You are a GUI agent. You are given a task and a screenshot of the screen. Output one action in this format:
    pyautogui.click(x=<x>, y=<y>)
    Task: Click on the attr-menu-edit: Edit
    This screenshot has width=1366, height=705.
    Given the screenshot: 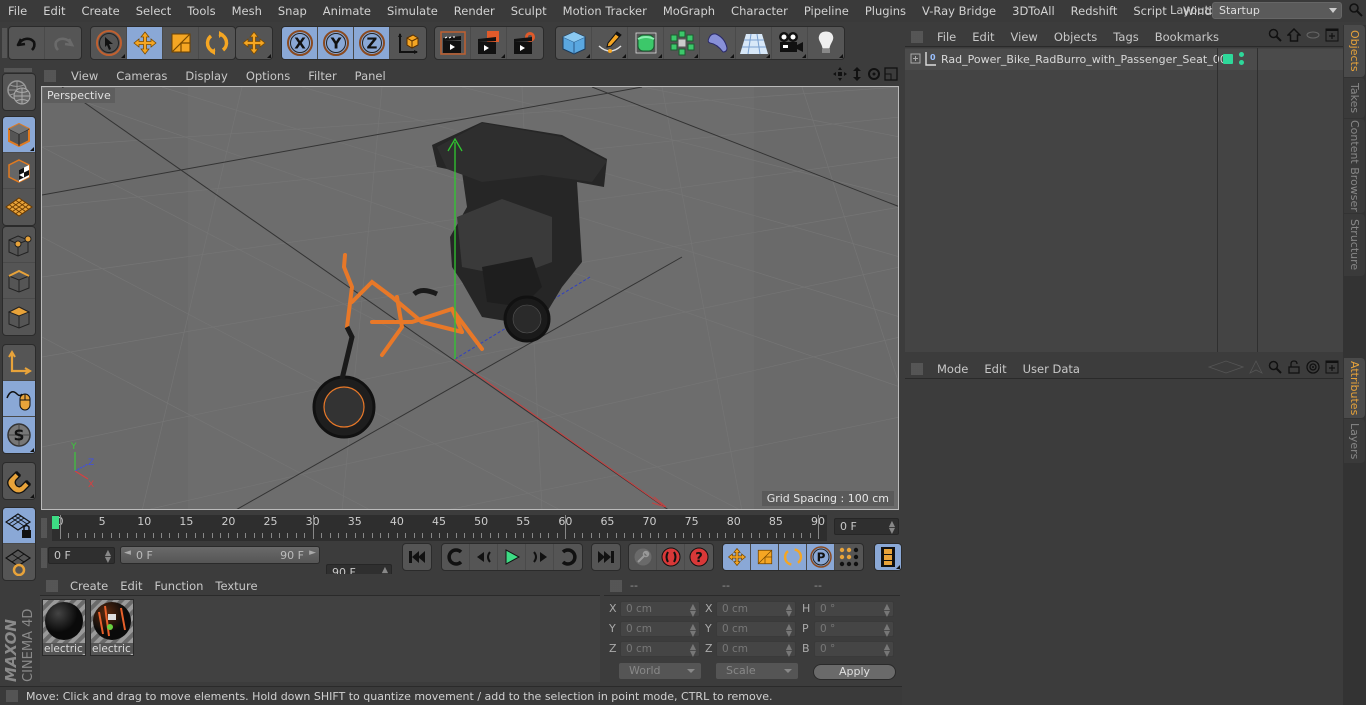 What is the action you would take?
    pyautogui.click(x=995, y=369)
    